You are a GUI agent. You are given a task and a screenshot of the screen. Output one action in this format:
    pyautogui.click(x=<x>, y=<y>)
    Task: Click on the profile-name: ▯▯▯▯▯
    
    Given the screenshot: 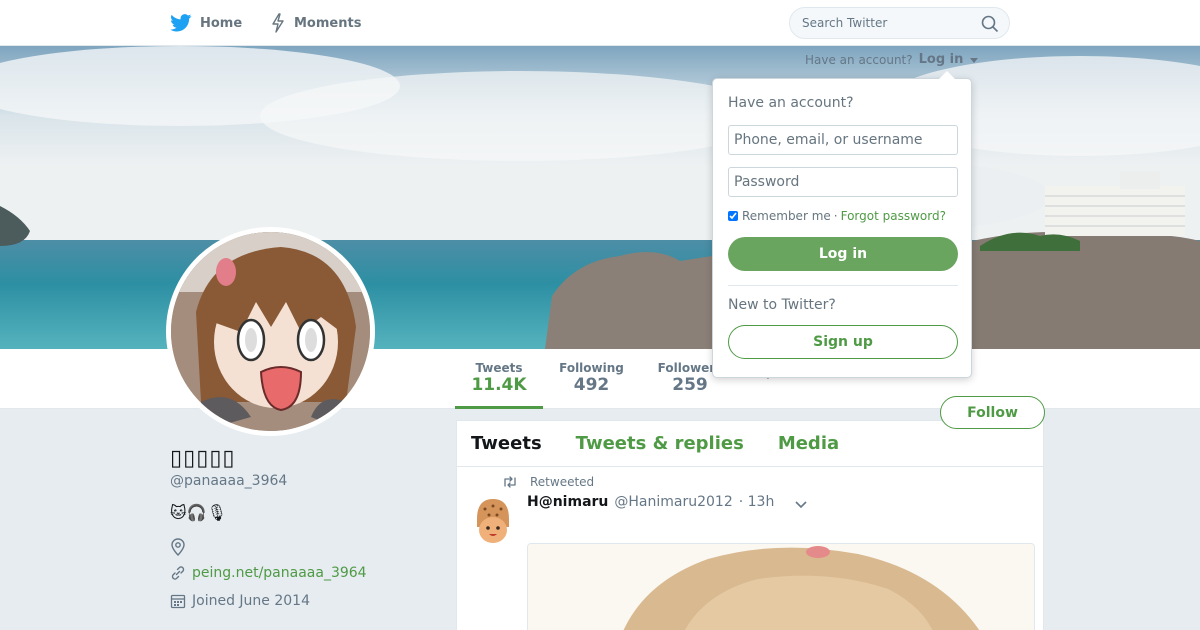 What is the action you would take?
    pyautogui.click(x=203, y=458)
    